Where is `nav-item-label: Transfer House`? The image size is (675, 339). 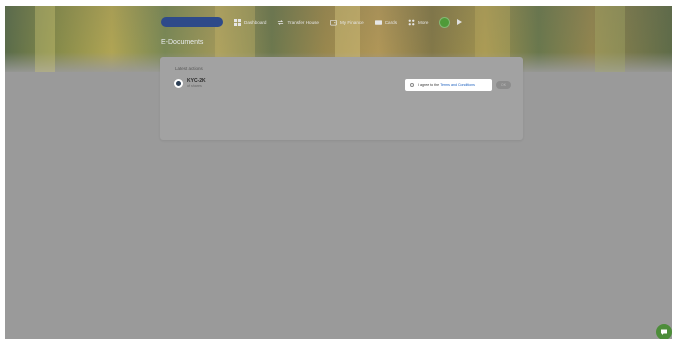 nav-item-label: Transfer House is located at coordinates (303, 22).